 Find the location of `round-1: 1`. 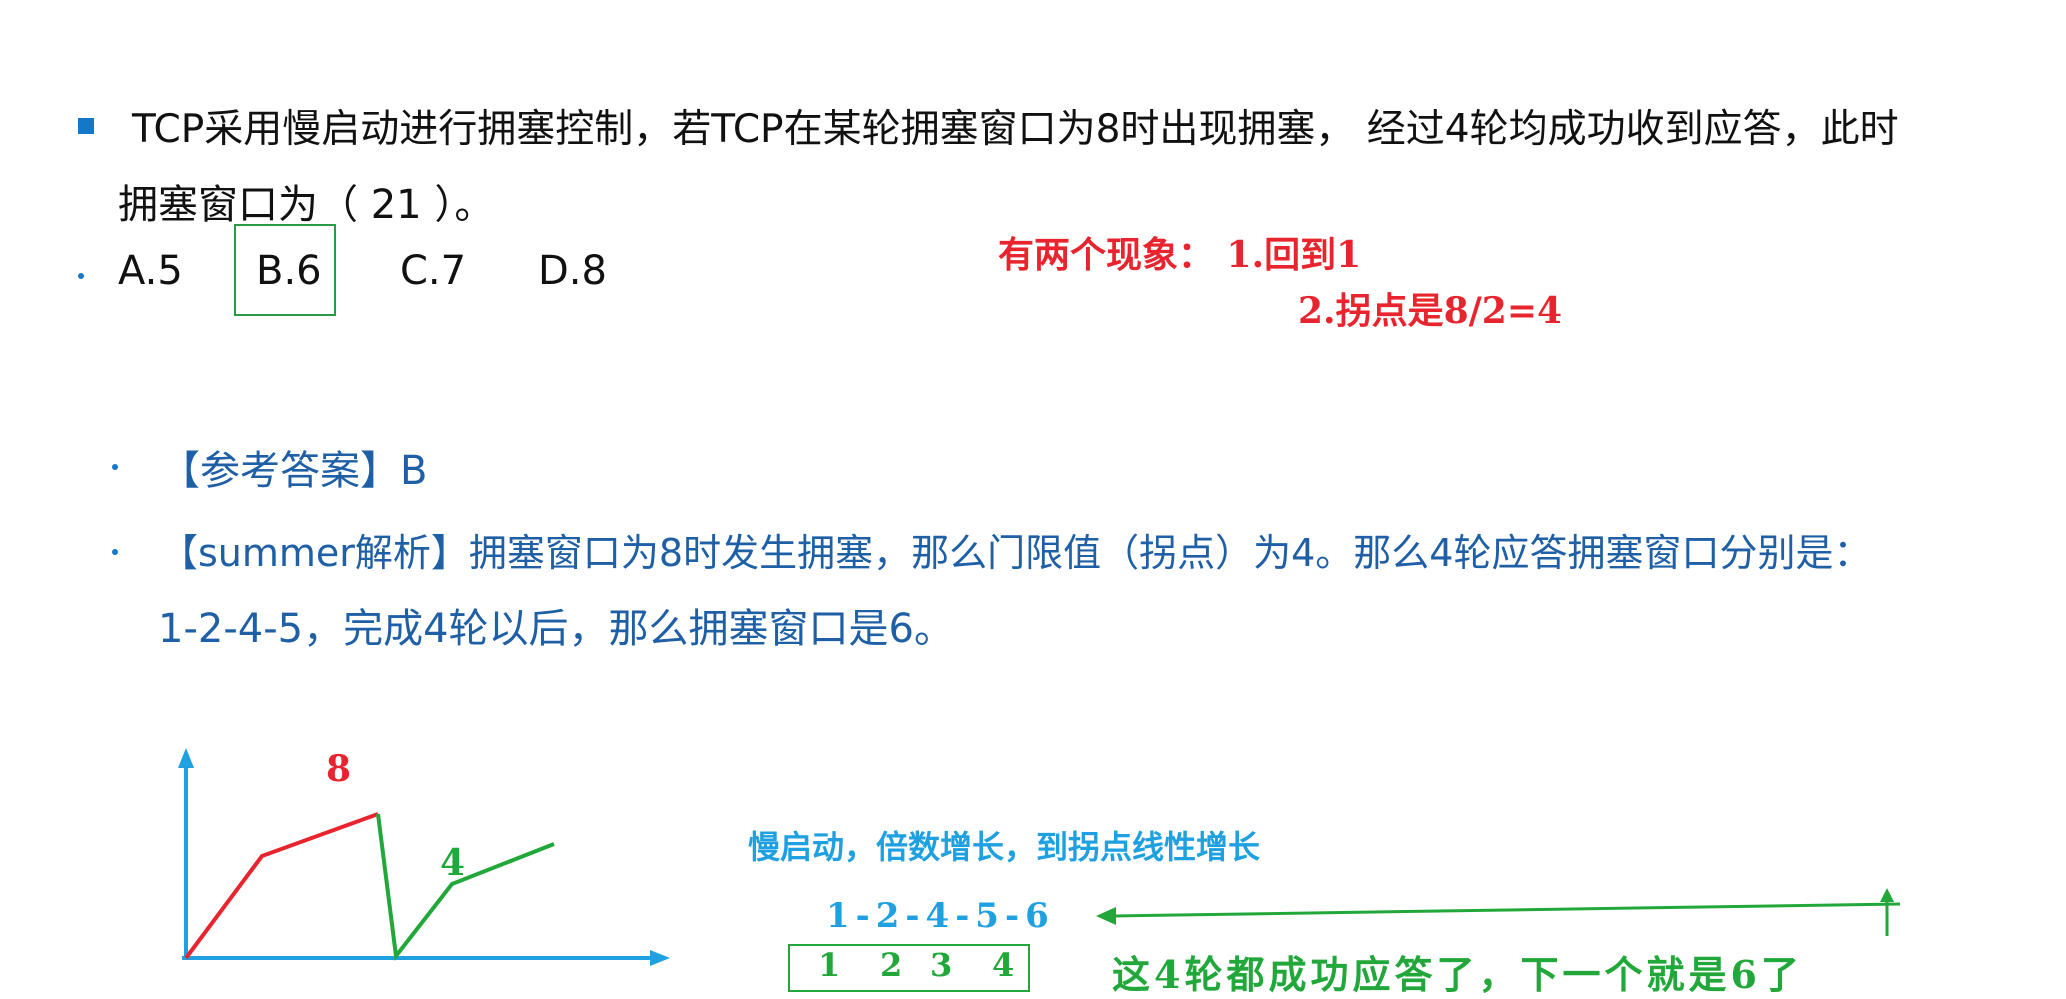

round-1: 1 is located at coordinates (829, 965).